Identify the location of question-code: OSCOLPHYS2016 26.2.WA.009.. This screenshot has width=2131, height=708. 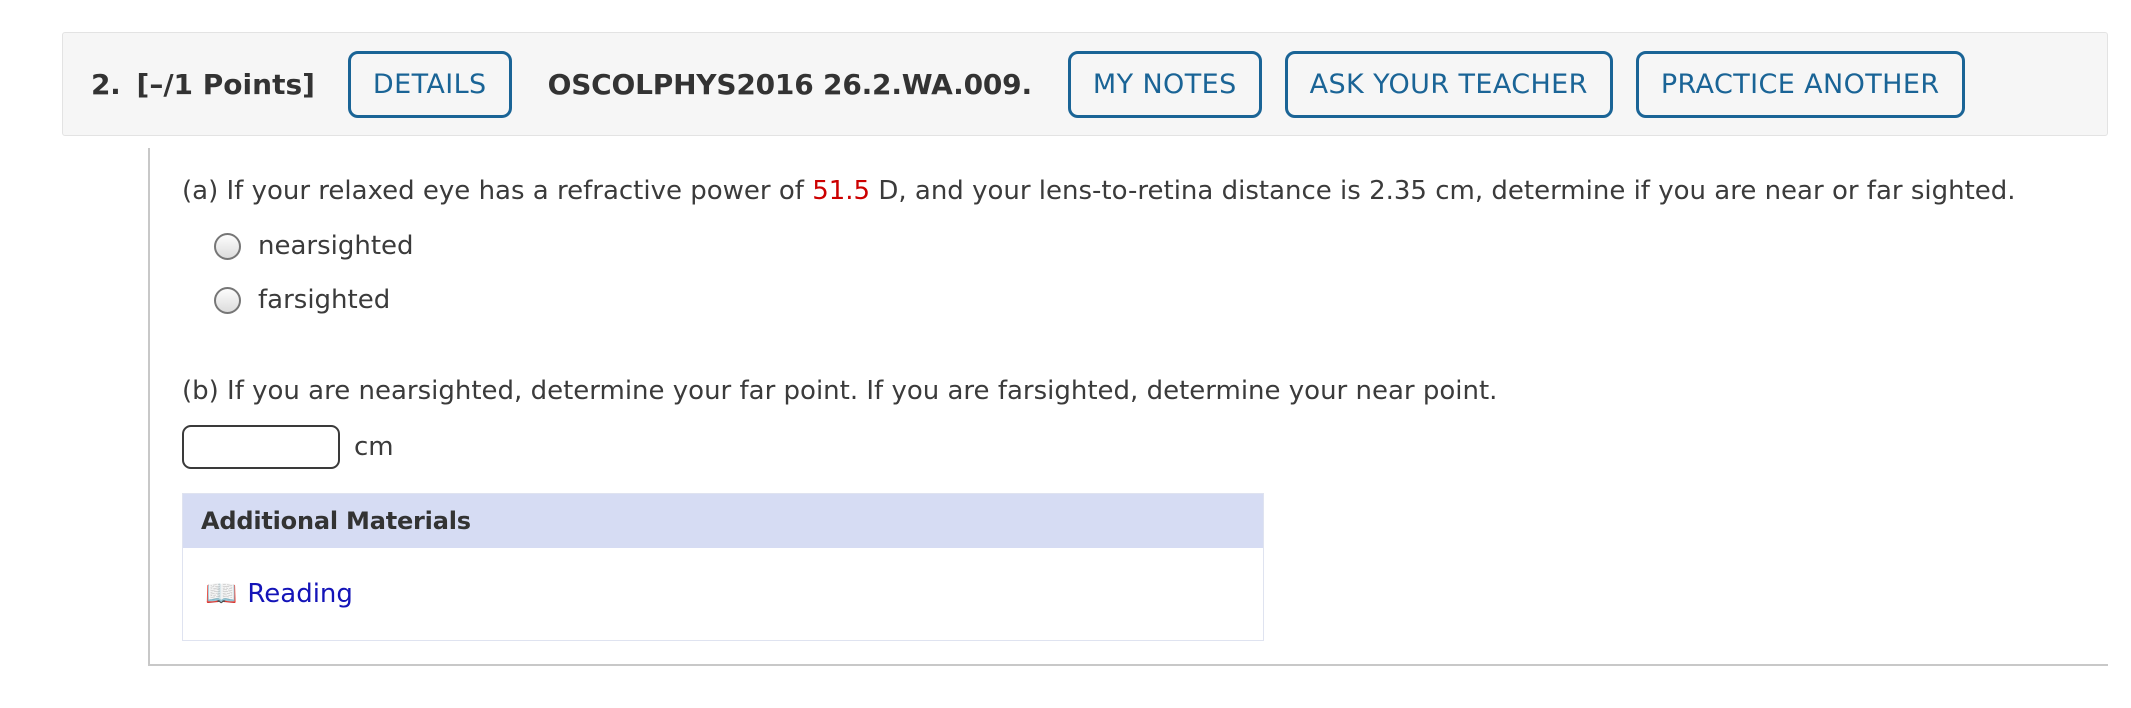
(789, 84).